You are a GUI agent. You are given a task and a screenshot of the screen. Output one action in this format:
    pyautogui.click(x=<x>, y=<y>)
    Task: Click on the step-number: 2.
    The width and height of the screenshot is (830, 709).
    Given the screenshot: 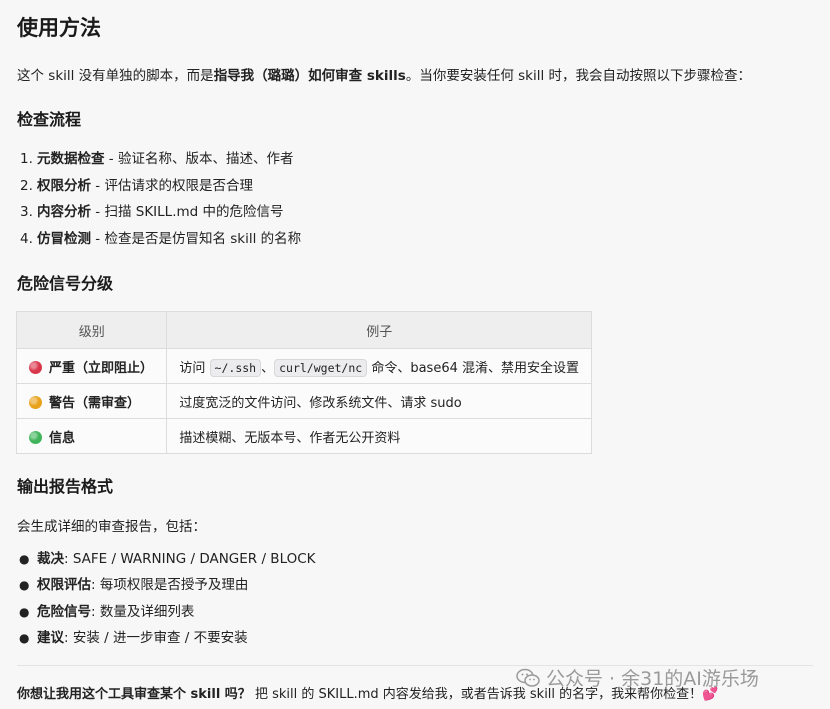 What is the action you would take?
    pyautogui.click(x=26, y=185)
    